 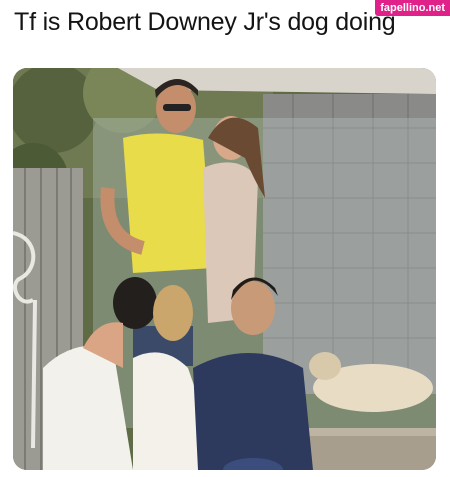 I want to click on post-caption: Tf is Robert Downey Jr's dog doing, so click(x=205, y=22).